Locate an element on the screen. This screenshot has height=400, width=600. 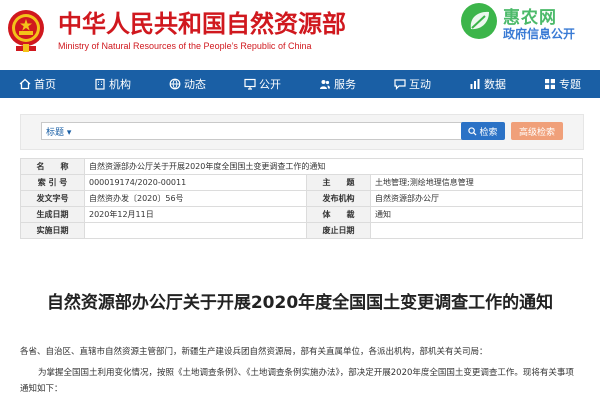
value-publisher: 自然资源部办公厅 is located at coordinates (476, 198).